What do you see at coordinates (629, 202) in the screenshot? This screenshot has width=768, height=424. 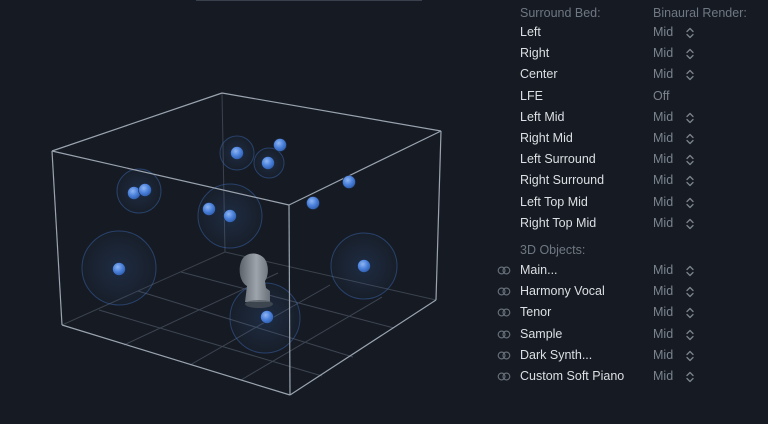 I see `bed-row-left-top-mid: Left Top Mid Mid` at bounding box center [629, 202].